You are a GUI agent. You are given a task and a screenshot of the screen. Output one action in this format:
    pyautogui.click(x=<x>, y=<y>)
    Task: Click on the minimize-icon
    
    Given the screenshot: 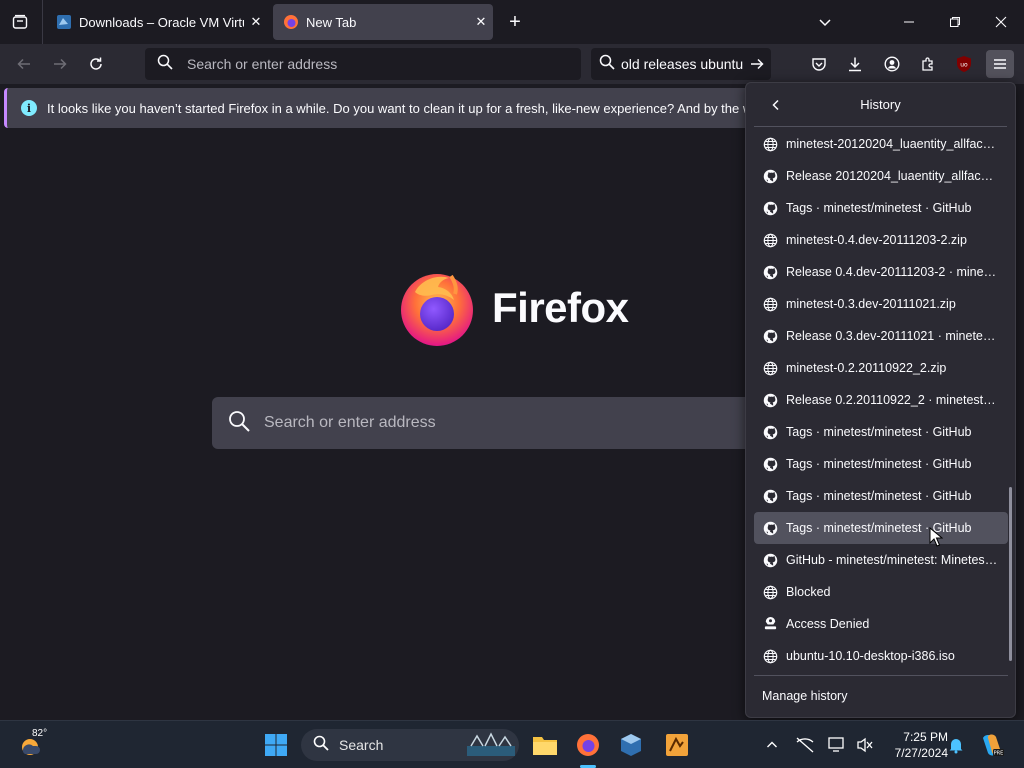 What is the action you would take?
    pyautogui.click(x=909, y=22)
    